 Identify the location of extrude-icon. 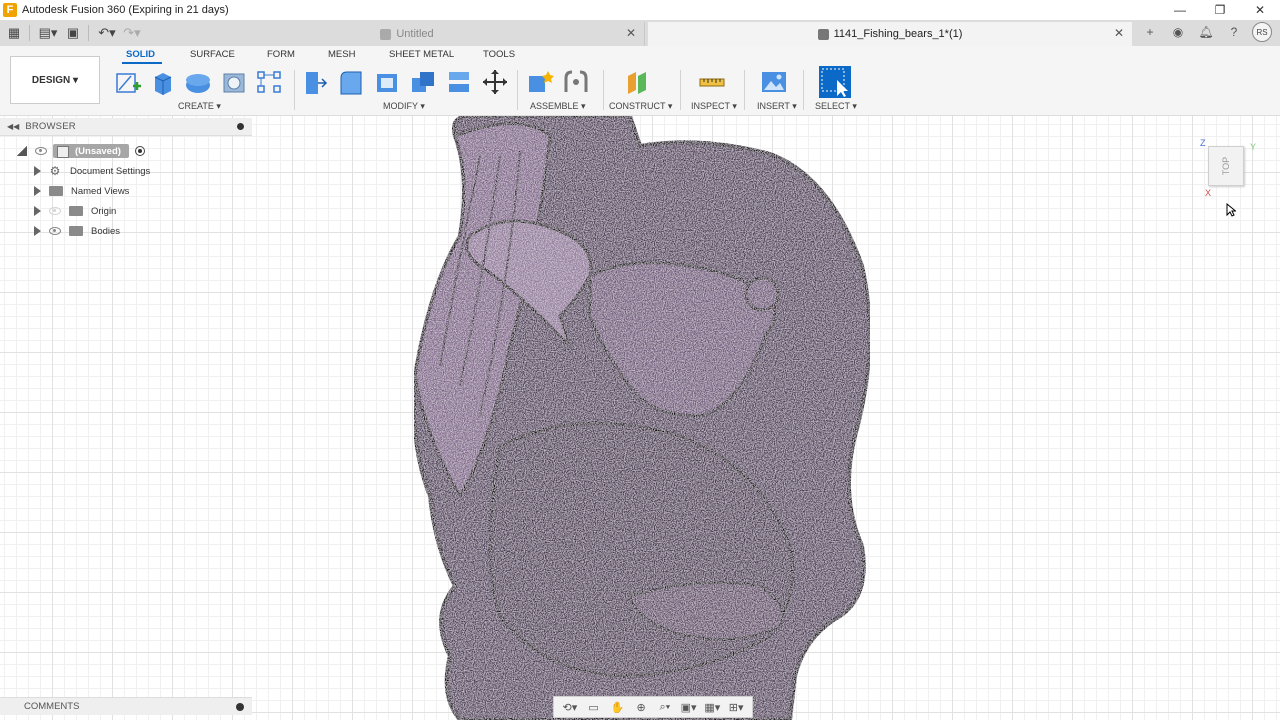
(163, 82).